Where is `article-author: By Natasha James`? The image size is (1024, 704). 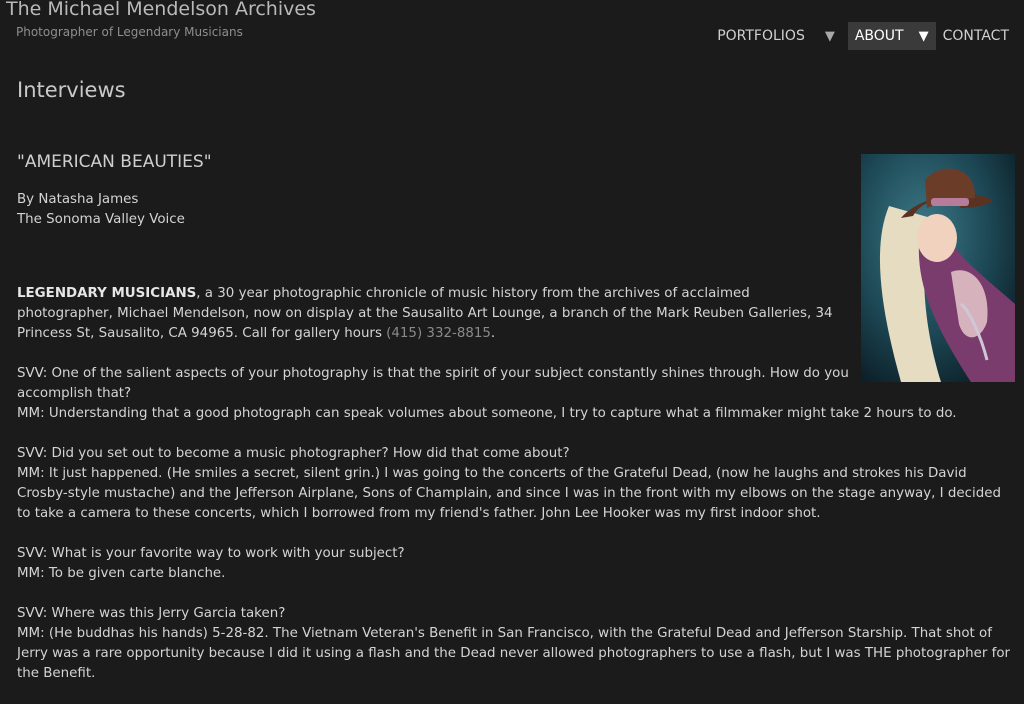
article-author: By Natasha James is located at coordinates (78, 199).